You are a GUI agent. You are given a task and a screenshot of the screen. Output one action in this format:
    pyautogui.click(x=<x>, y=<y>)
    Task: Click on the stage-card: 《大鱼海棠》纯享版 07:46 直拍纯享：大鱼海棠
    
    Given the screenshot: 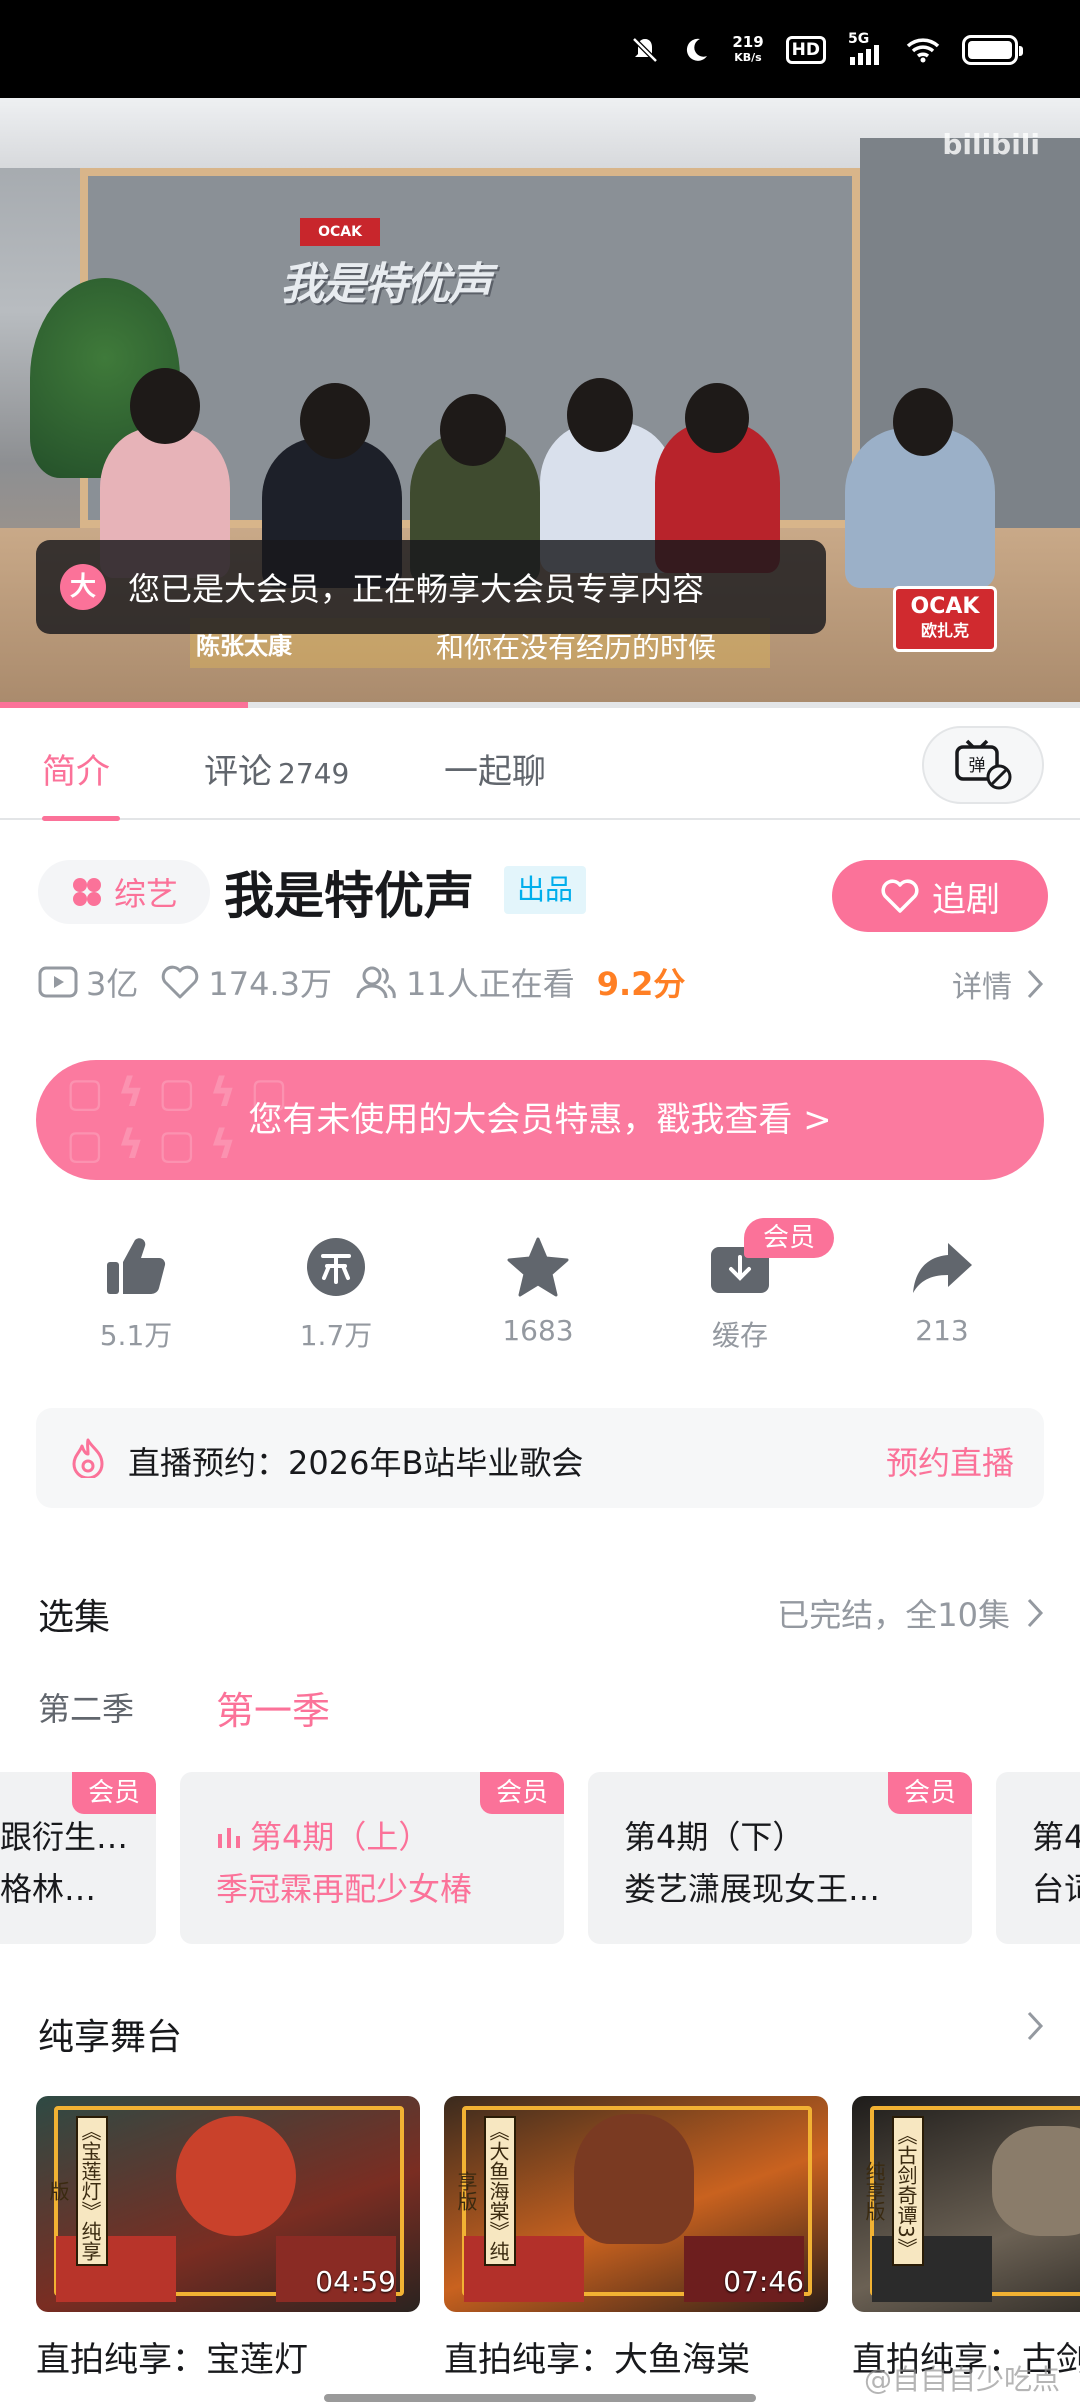 What is the action you would take?
    pyautogui.click(x=636, y=2238)
    